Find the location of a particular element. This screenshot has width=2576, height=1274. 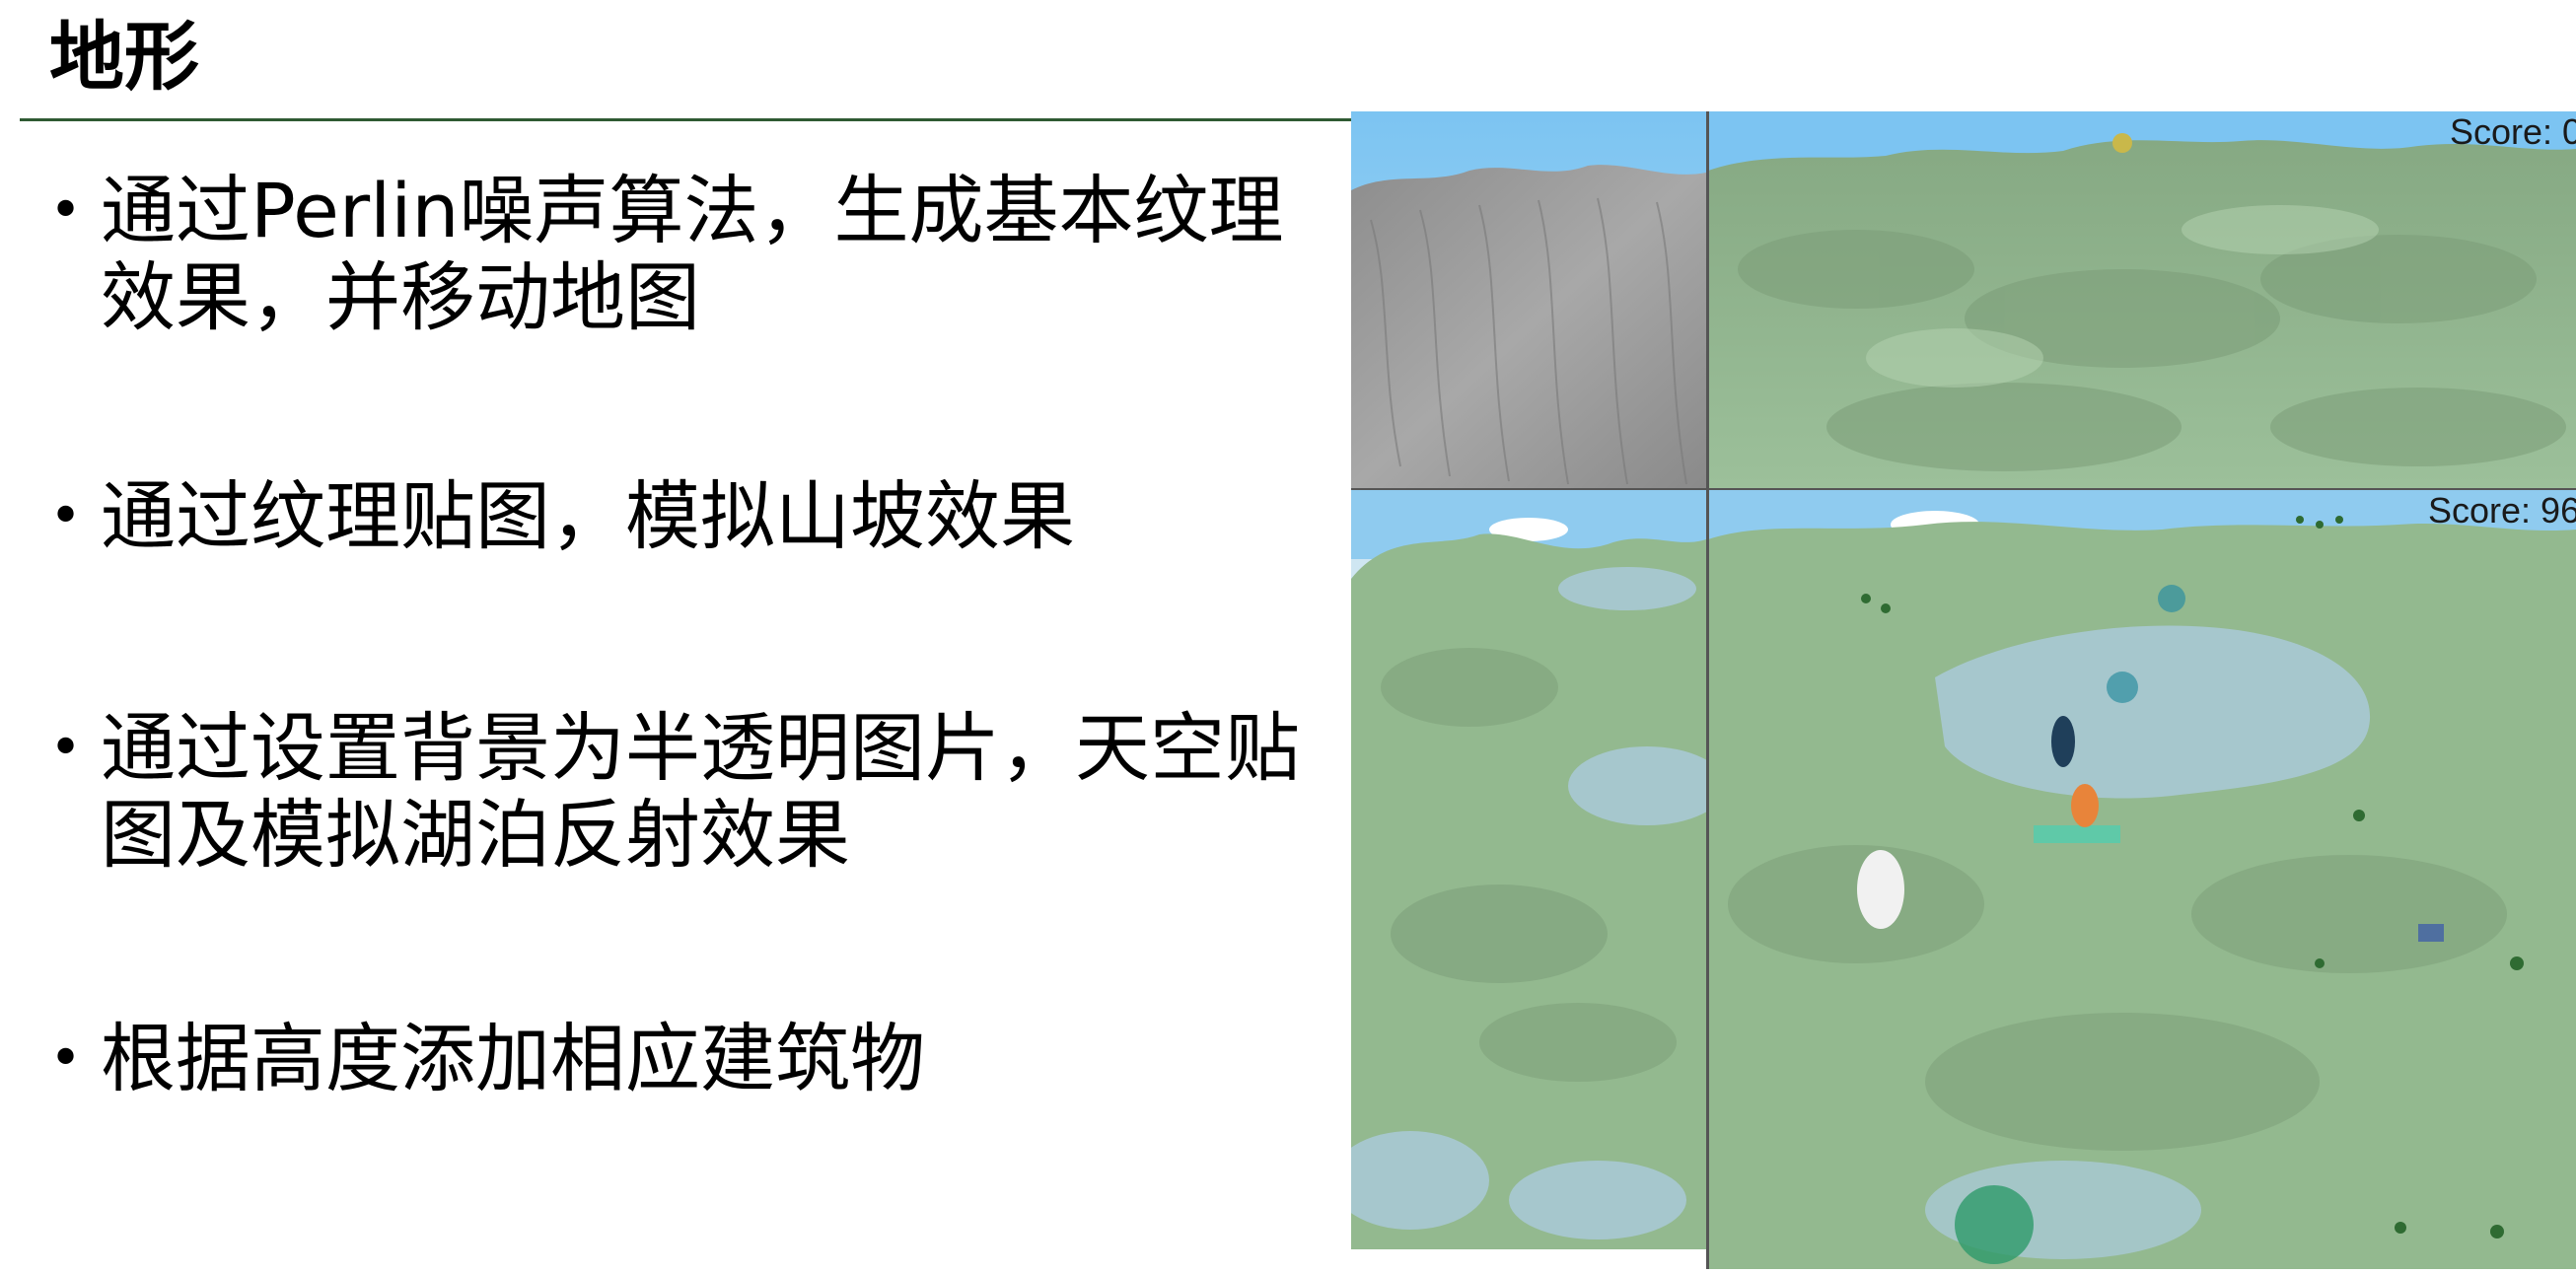

bullet-text: 通过Perlin噪声算法，生成基本纹理效果，并移动地图 is located at coordinates (692, 254).